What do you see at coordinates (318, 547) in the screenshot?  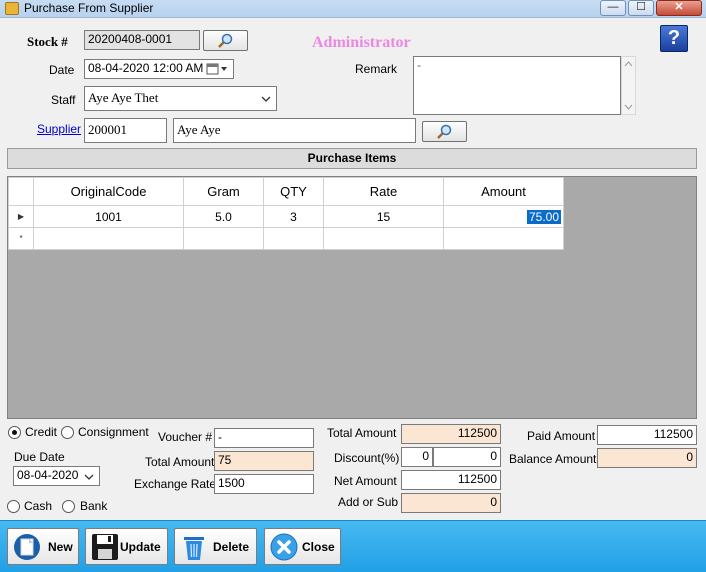 I see `close-button-label: Close` at bounding box center [318, 547].